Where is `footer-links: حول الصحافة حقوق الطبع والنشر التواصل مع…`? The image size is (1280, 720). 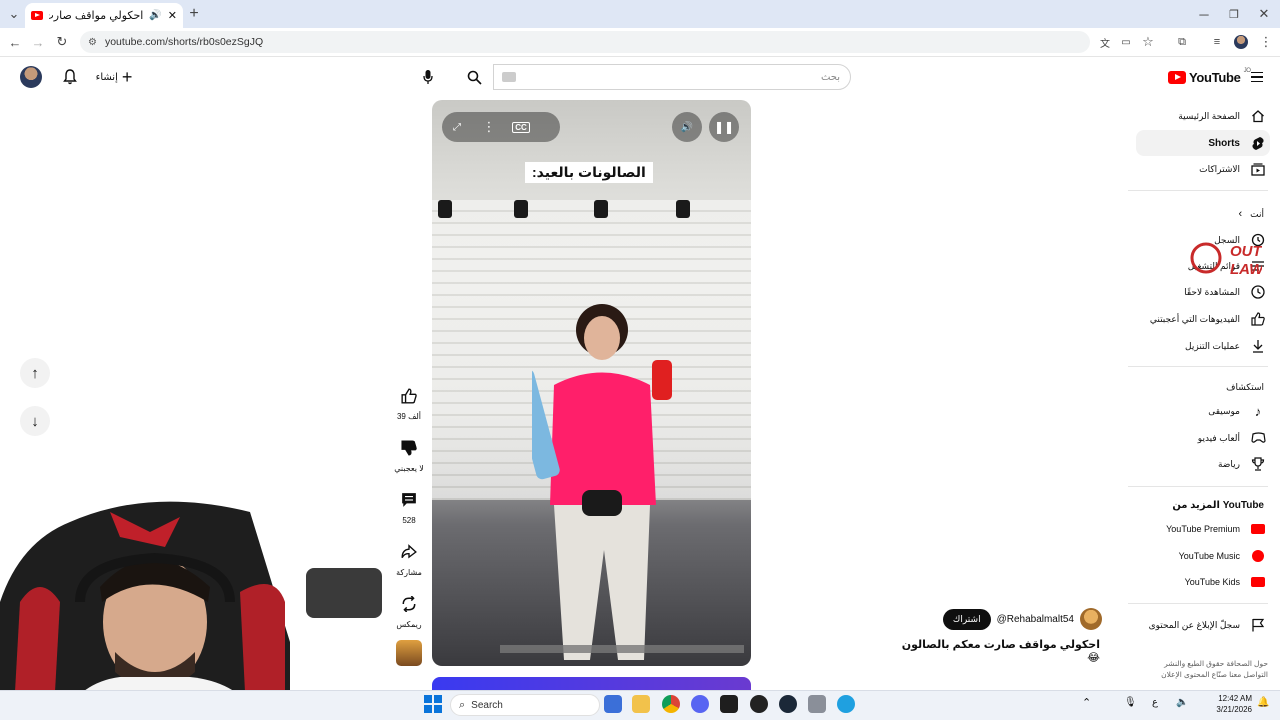
footer-links: حول الصحافة حقوق الطبع والنشر التواصل مع… is located at coordinates (1209, 669).